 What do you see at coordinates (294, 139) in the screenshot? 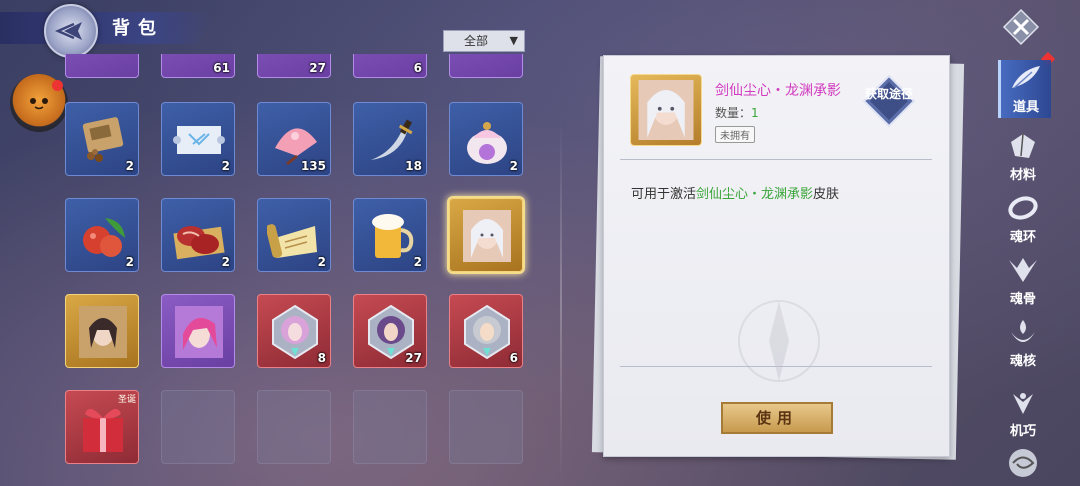
I see `inventory-slot: 135` at bounding box center [294, 139].